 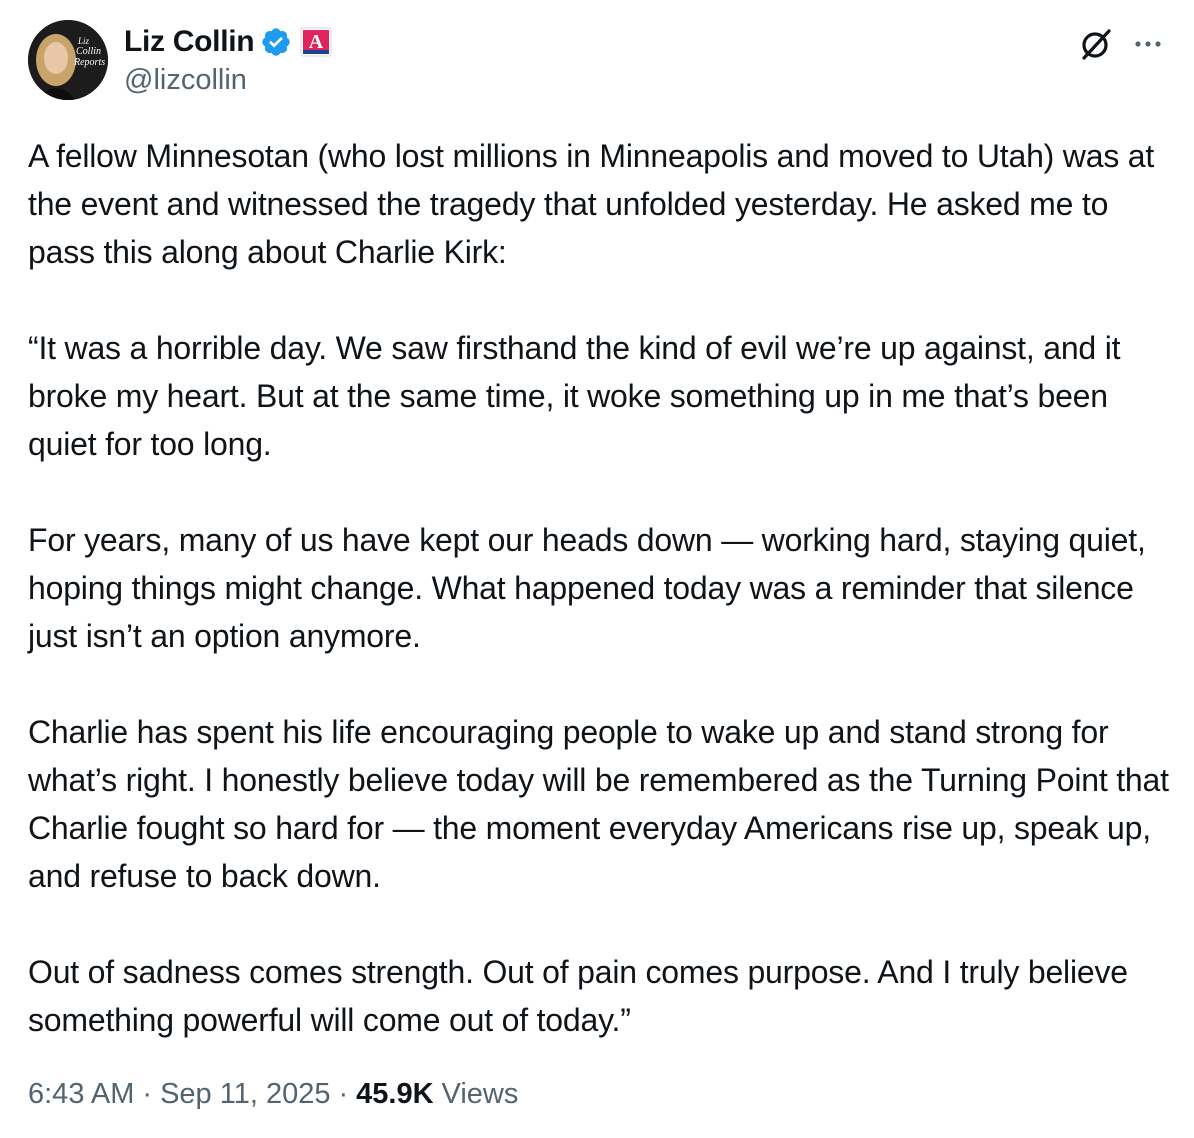 I want to click on tweet-top-actions, so click(x=1122, y=44).